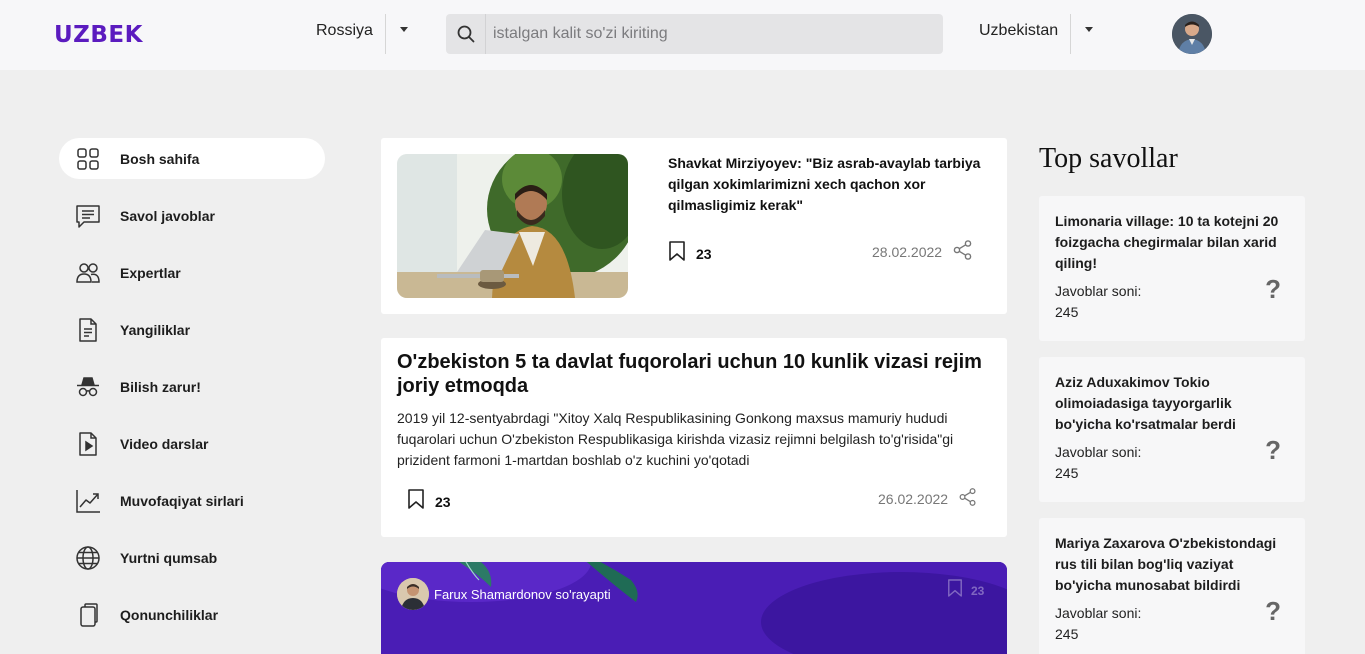  What do you see at coordinates (522, 594) in the screenshot?
I see `author-name: Farux Shamardonov so'rayapti` at bounding box center [522, 594].